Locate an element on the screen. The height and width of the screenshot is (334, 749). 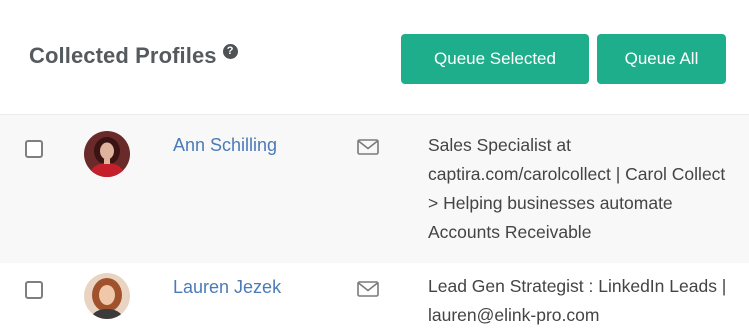
queue-all-button: Queue All is located at coordinates (661, 59).